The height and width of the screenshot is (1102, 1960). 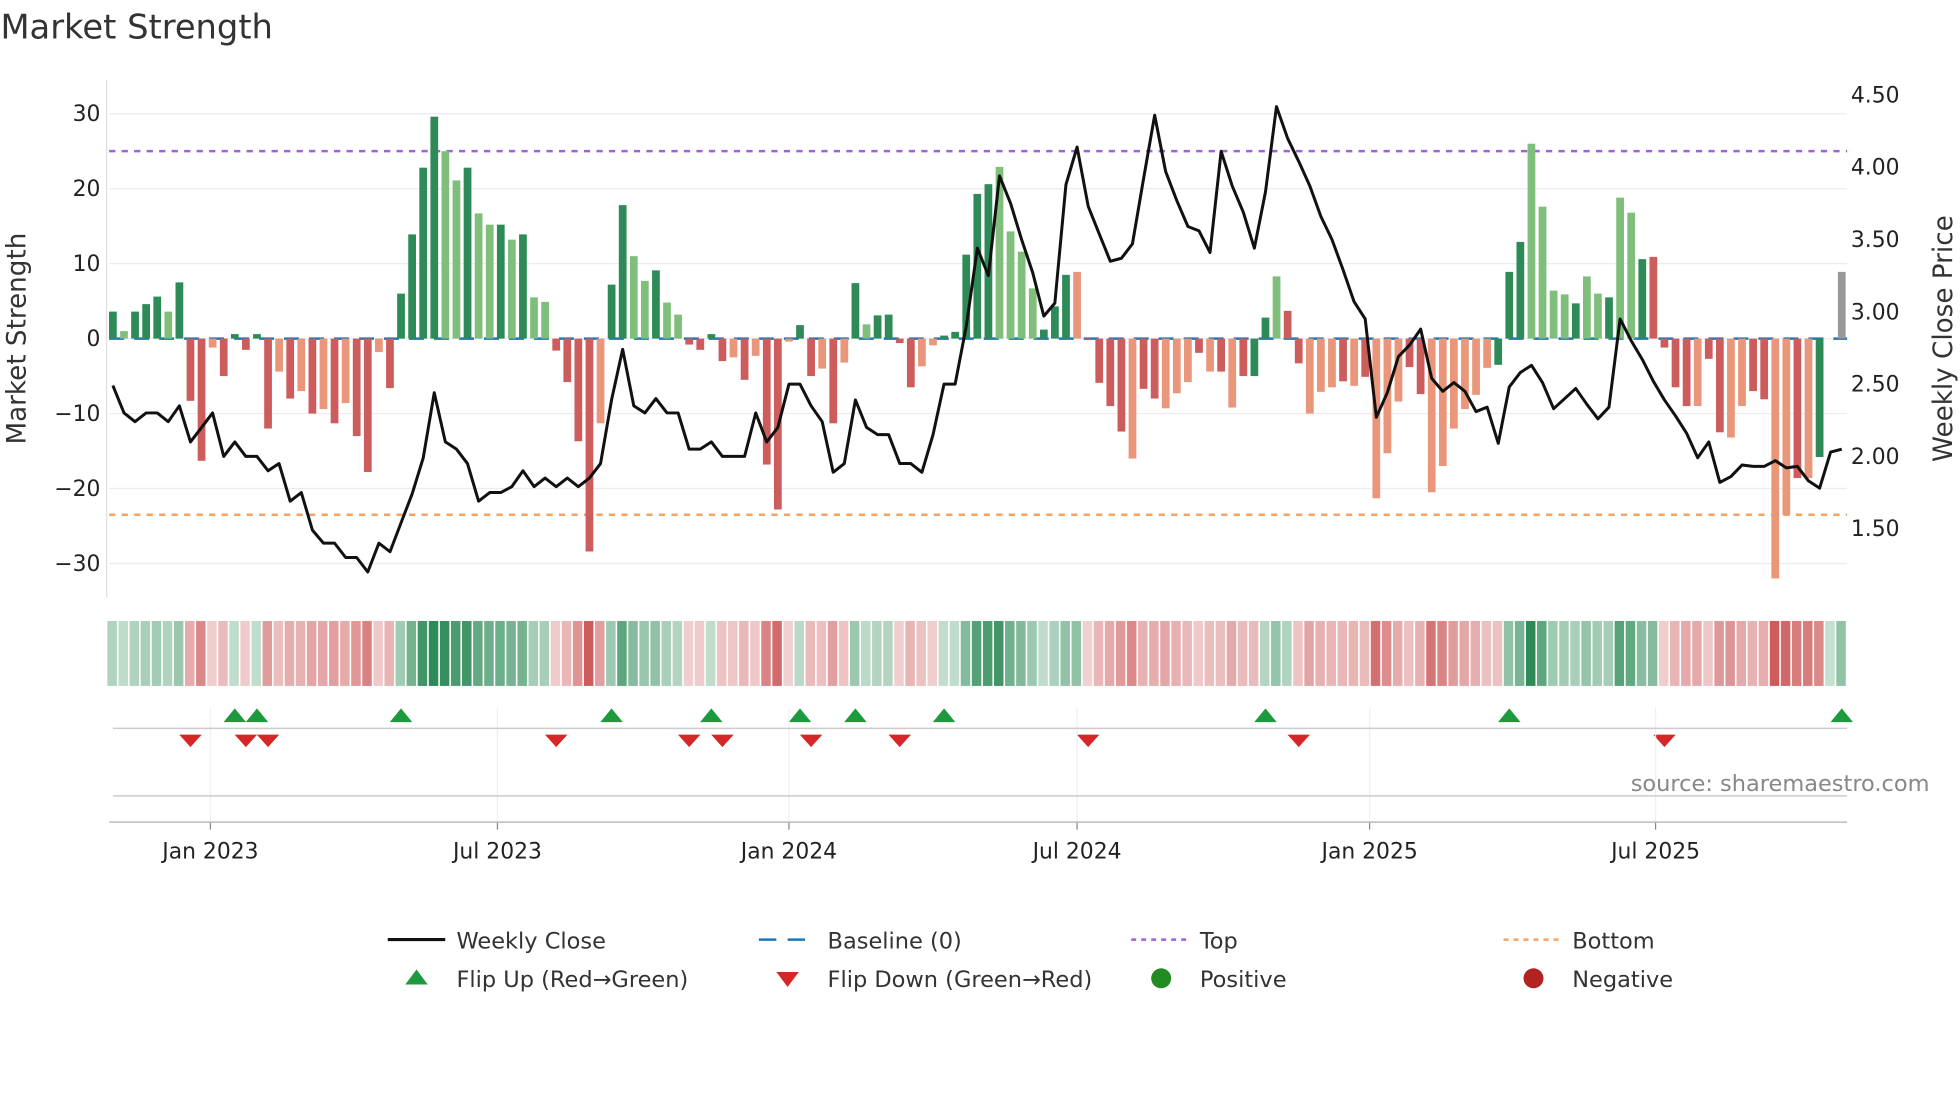 I want to click on y2-tick-label: 4.00, so click(x=1875, y=168).